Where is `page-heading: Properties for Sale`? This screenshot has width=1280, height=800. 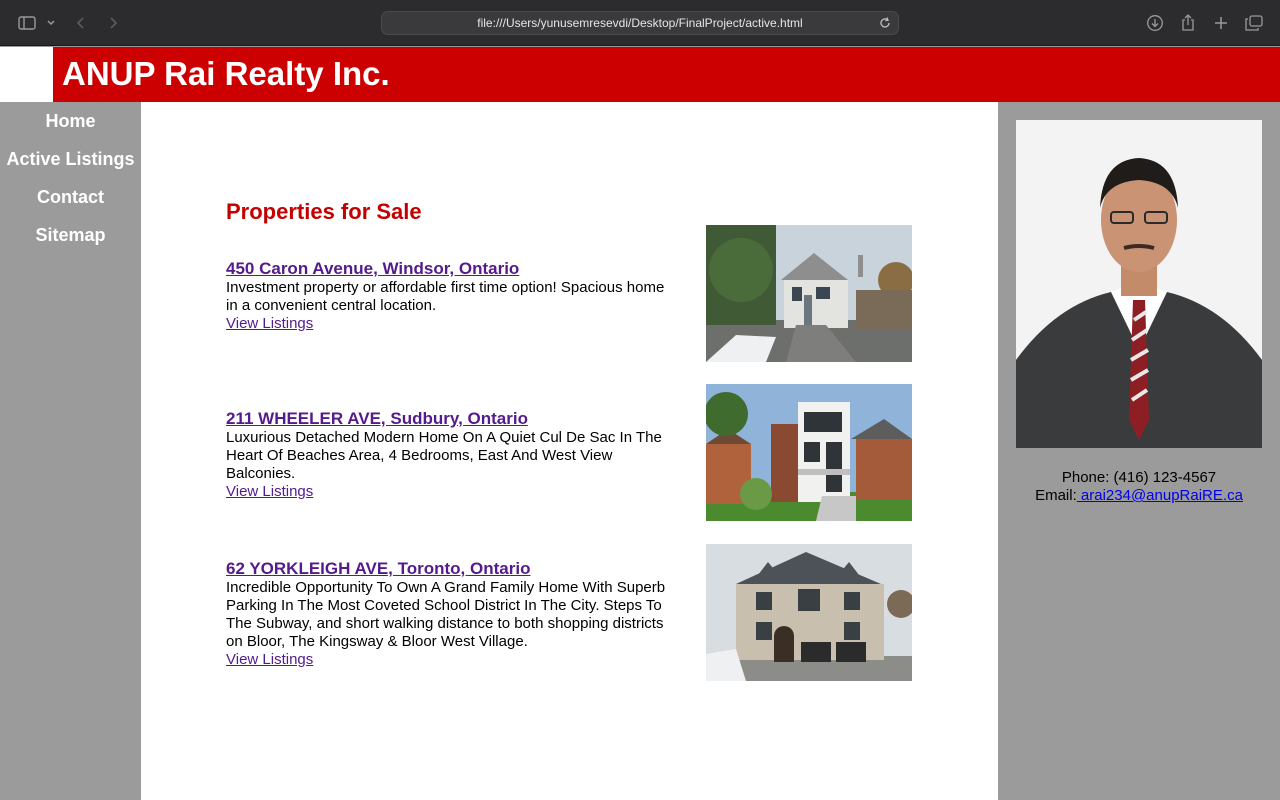
page-heading: Properties for Sale is located at coordinates (324, 211).